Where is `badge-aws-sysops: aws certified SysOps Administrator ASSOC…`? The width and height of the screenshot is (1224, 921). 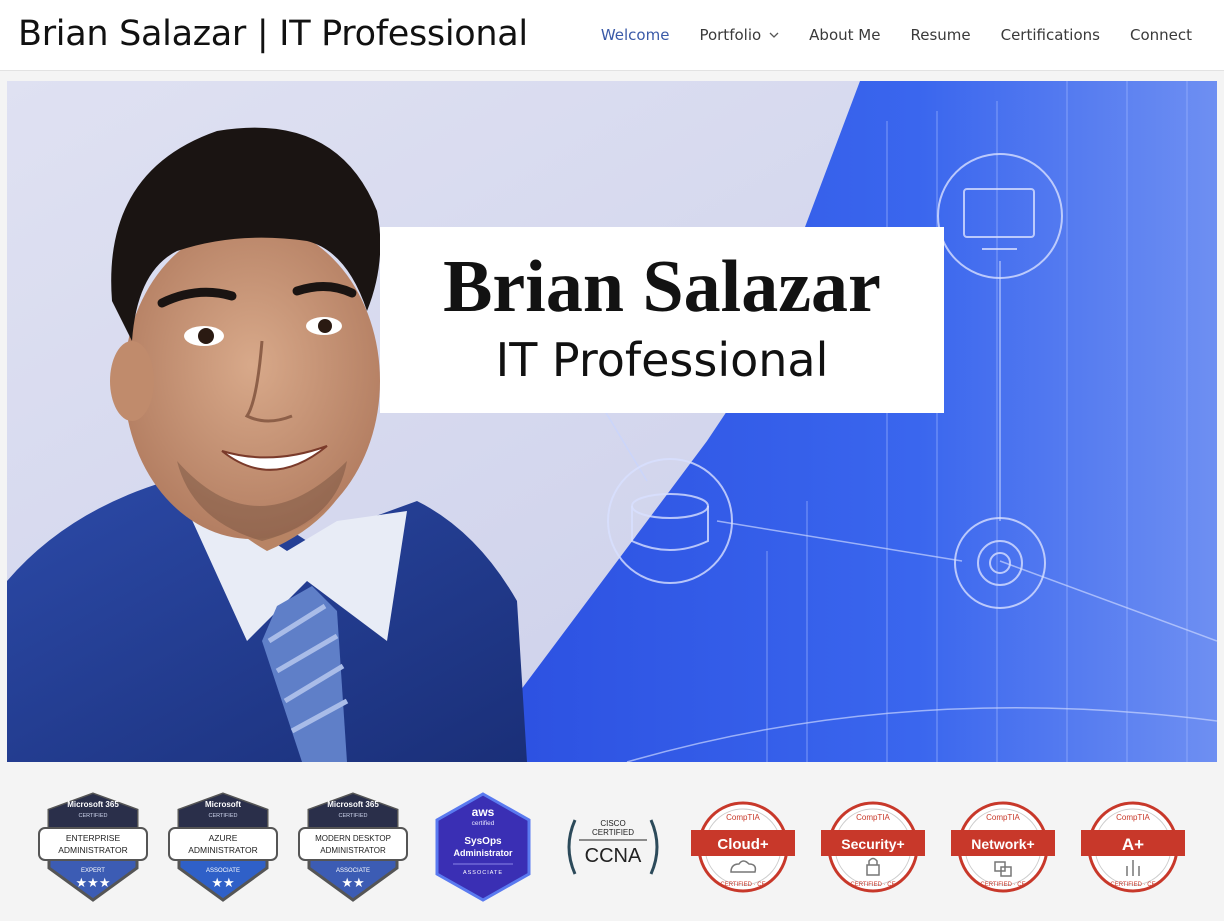
badge-aws-sysops: aws certified SysOps Administrator ASSOC… is located at coordinates (483, 847).